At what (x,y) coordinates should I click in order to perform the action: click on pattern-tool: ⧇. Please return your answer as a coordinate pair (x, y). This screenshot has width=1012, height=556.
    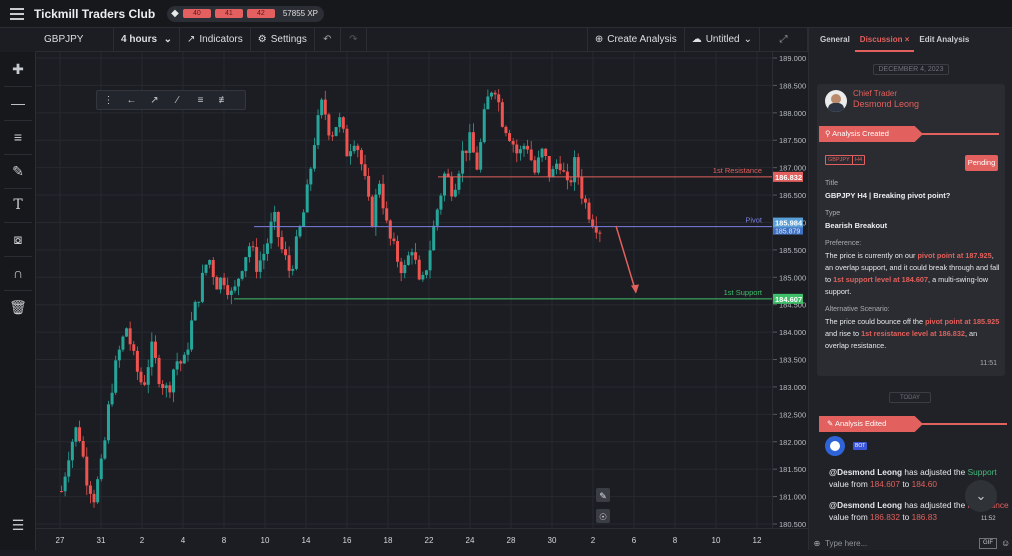
    Looking at the image, I should click on (18, 239).